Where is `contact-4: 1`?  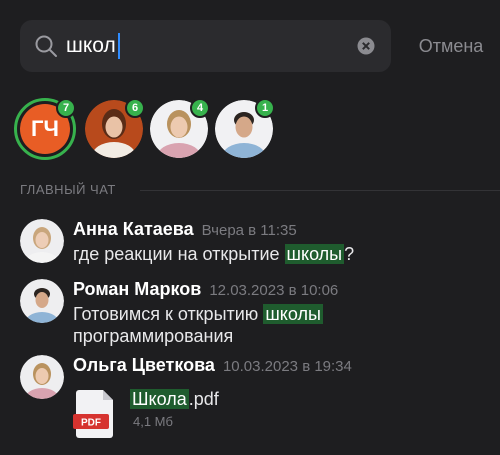
contact-4: 1 is located at coordinates (244, 129).